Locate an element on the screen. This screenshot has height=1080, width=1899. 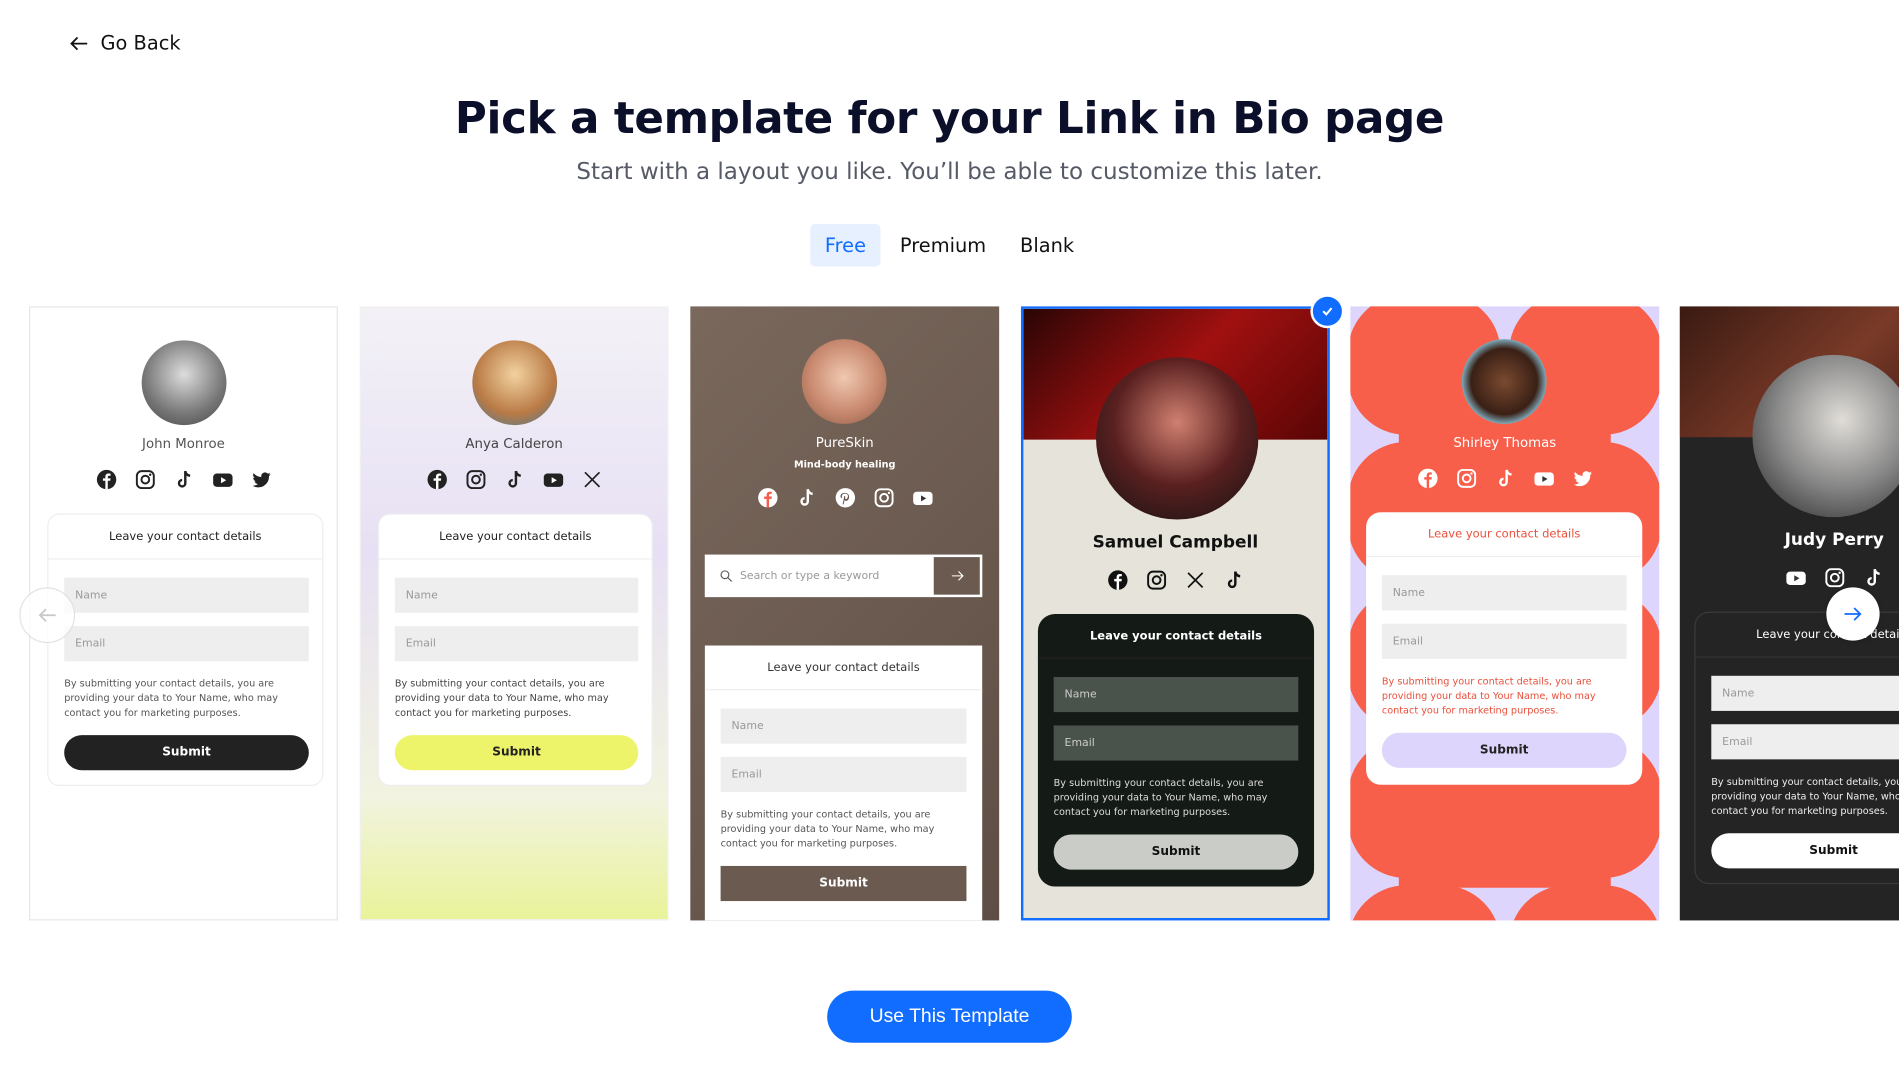
arrow-left-icon is located at coordinates (47, 615).